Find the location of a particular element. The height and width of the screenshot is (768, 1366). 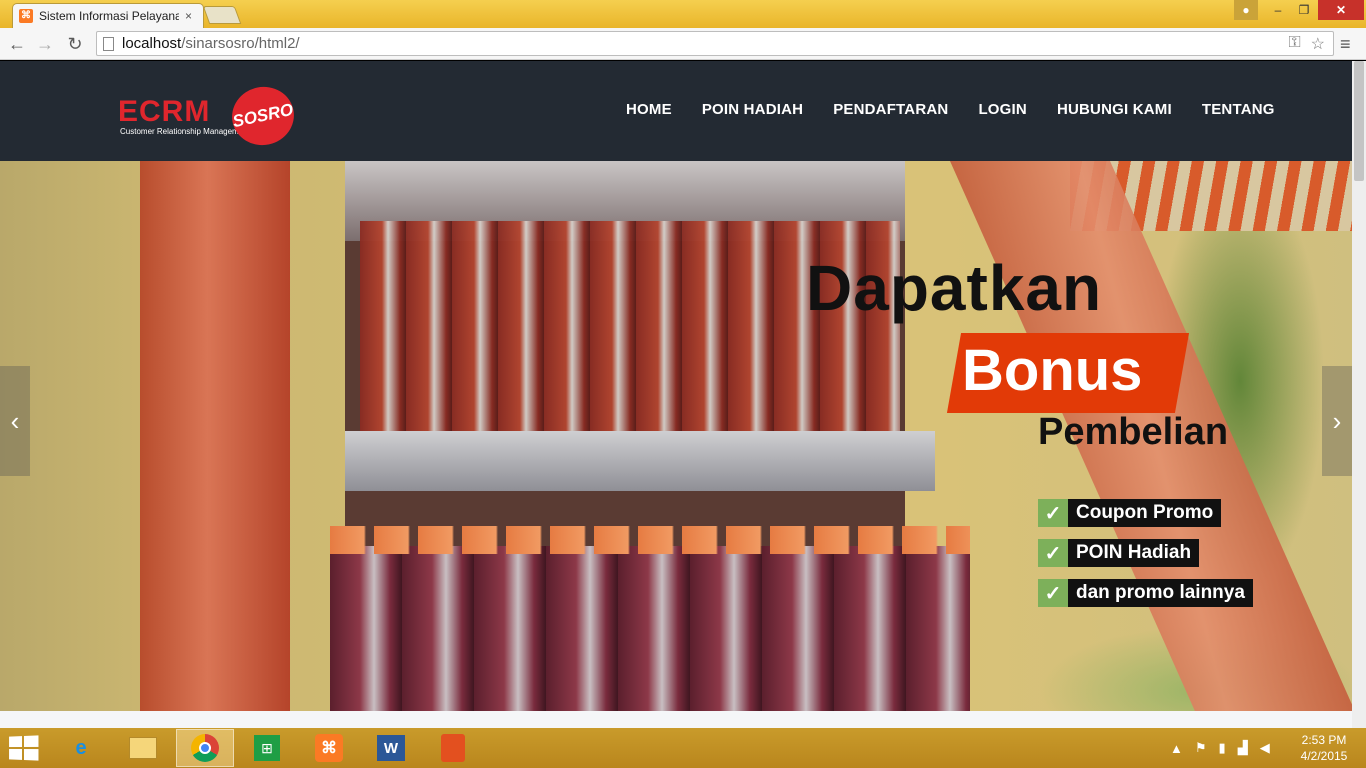

xampp-icon: ⌘ is located at coordinates (329, 748).